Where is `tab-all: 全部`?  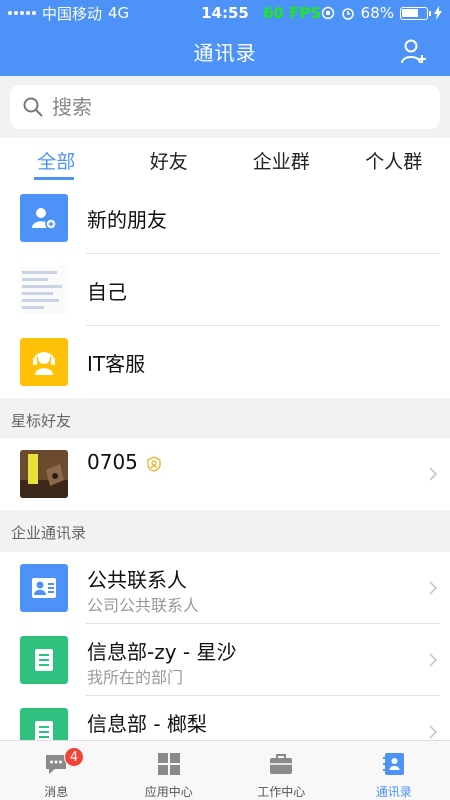
tab-all: 全部 is located at coordinates (56, 160).